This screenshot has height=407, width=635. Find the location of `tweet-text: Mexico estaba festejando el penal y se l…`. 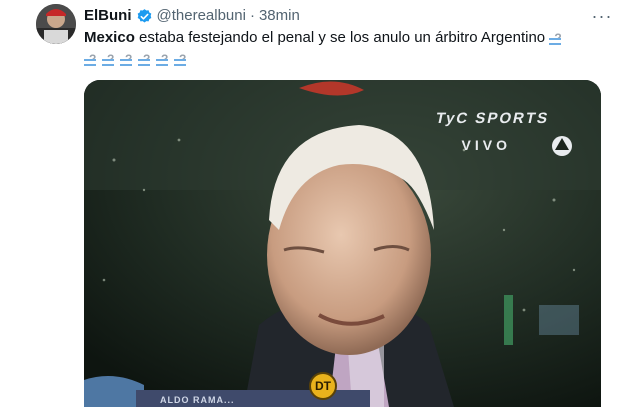

tweet-text: Mexico estaba festejando el penal y se l… is located at coordinates (344, 48).